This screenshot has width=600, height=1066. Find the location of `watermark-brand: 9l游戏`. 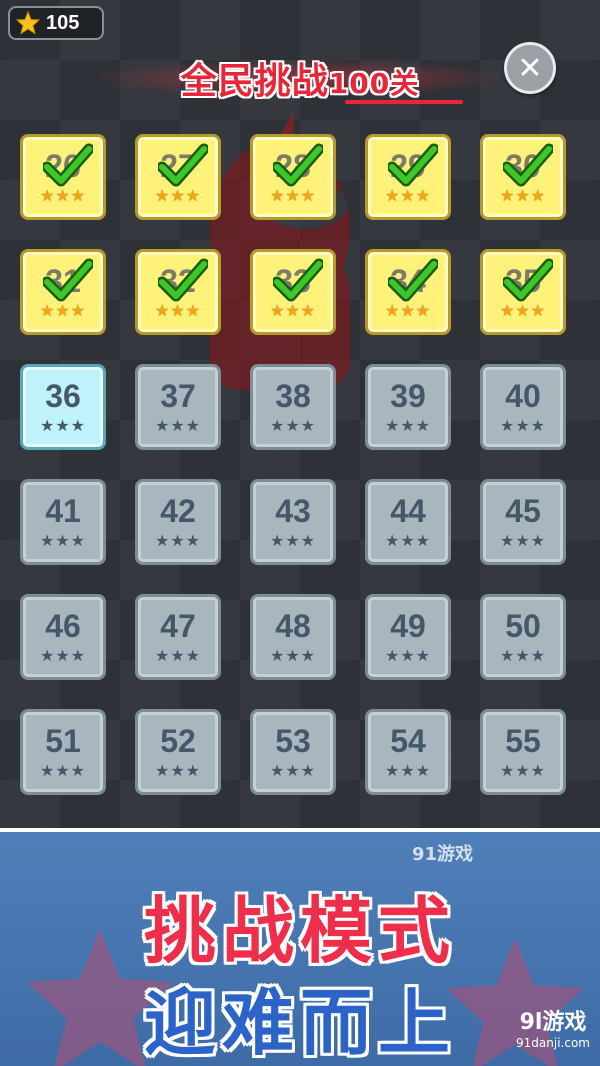

watermark-brand: 9l游戏 is located at coordinates (553, 1022).